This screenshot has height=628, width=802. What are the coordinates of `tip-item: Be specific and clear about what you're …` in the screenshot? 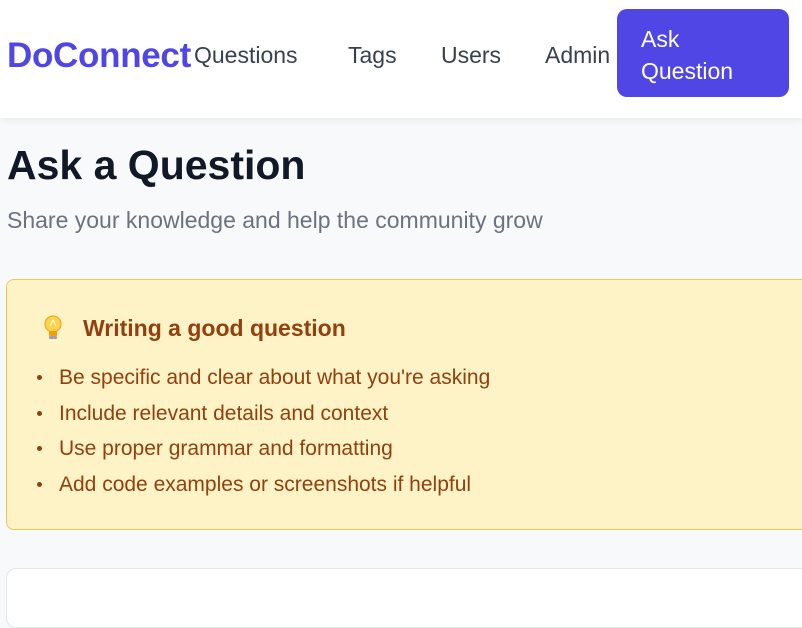 It's located at (263, 378).